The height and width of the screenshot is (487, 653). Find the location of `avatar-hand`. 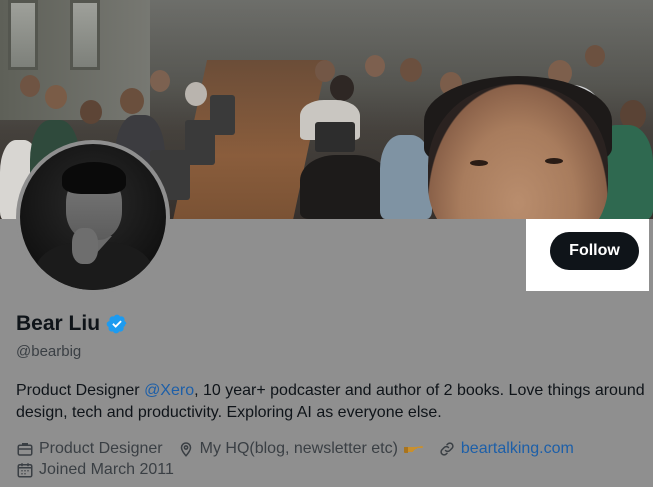

avatar-hand is located at coordinates (85, 246).